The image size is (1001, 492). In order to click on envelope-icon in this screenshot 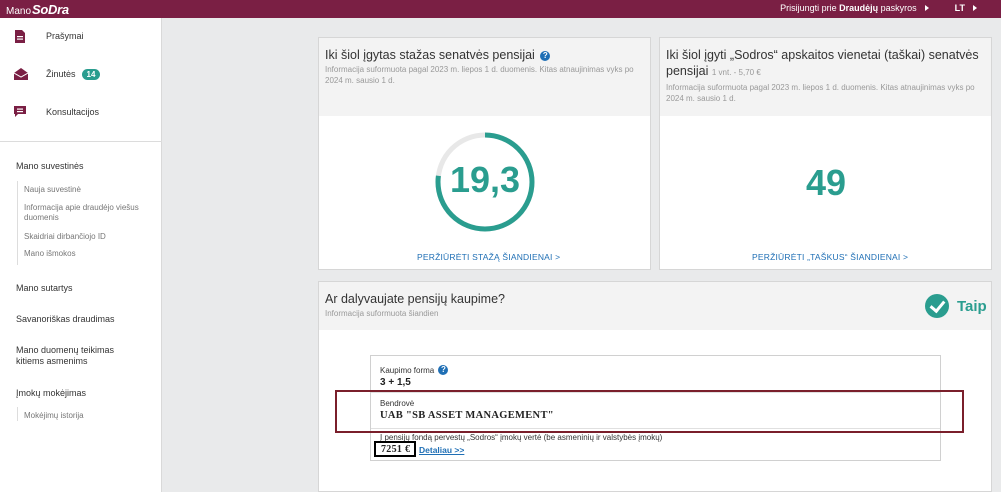, I will do `click(21, 74)`.